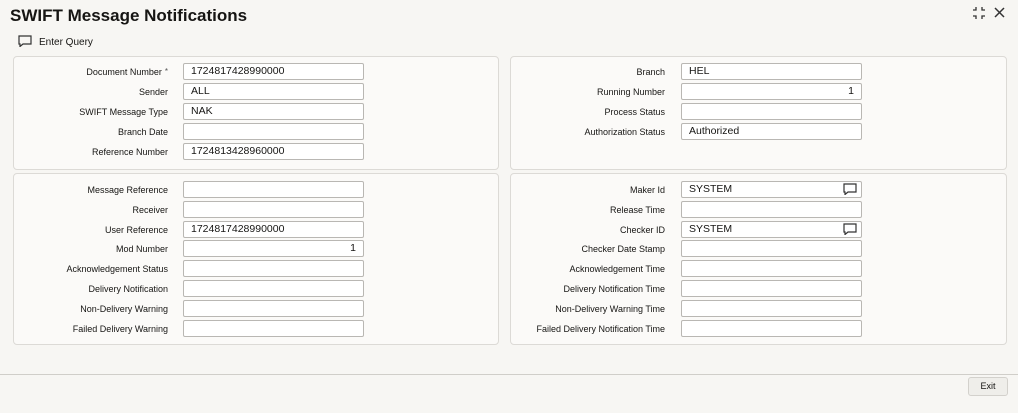 The image size is (1018, 413). What do you see at coordinates (617, 269) in the screenshot?
I see `acknowledgement-time-label: Acknowledgement Time` at bounding box center [617, 269].